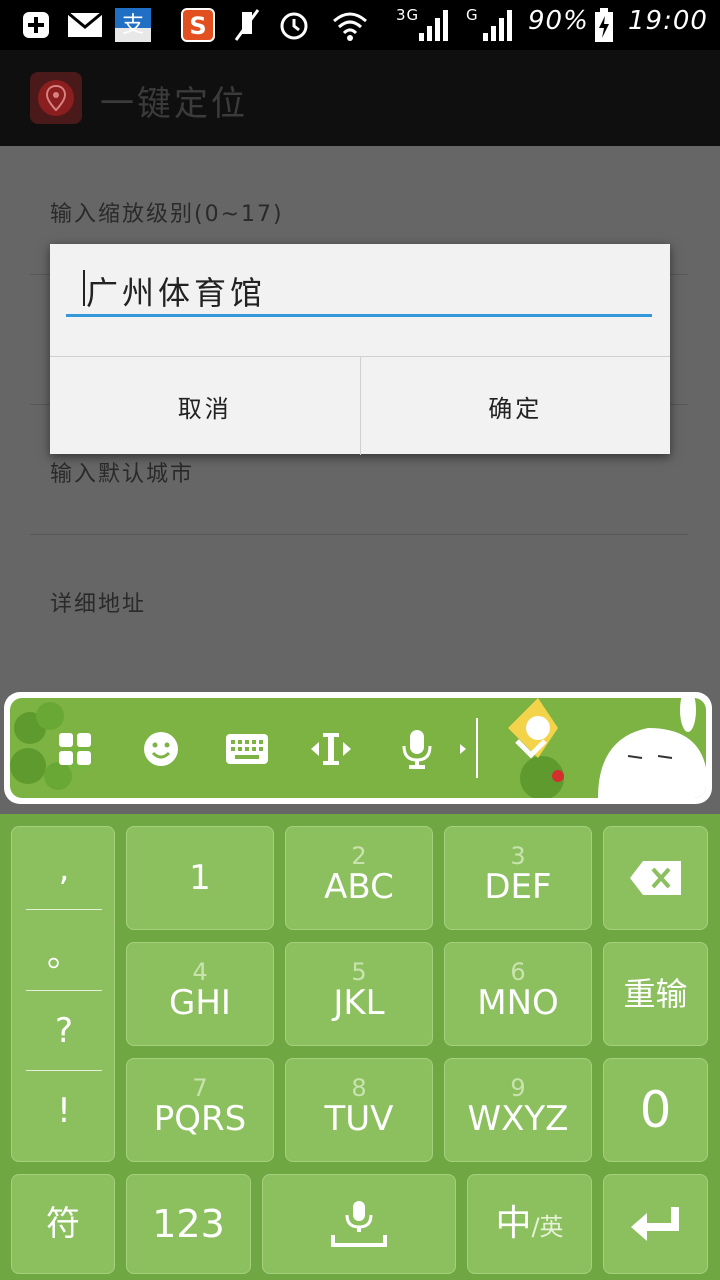 The width and height of the screenshot is (720, 1280). What do you see at coordinates (350, 25) in the screenshot?
I see `wifi-icon` at bounding box center [350, 25].